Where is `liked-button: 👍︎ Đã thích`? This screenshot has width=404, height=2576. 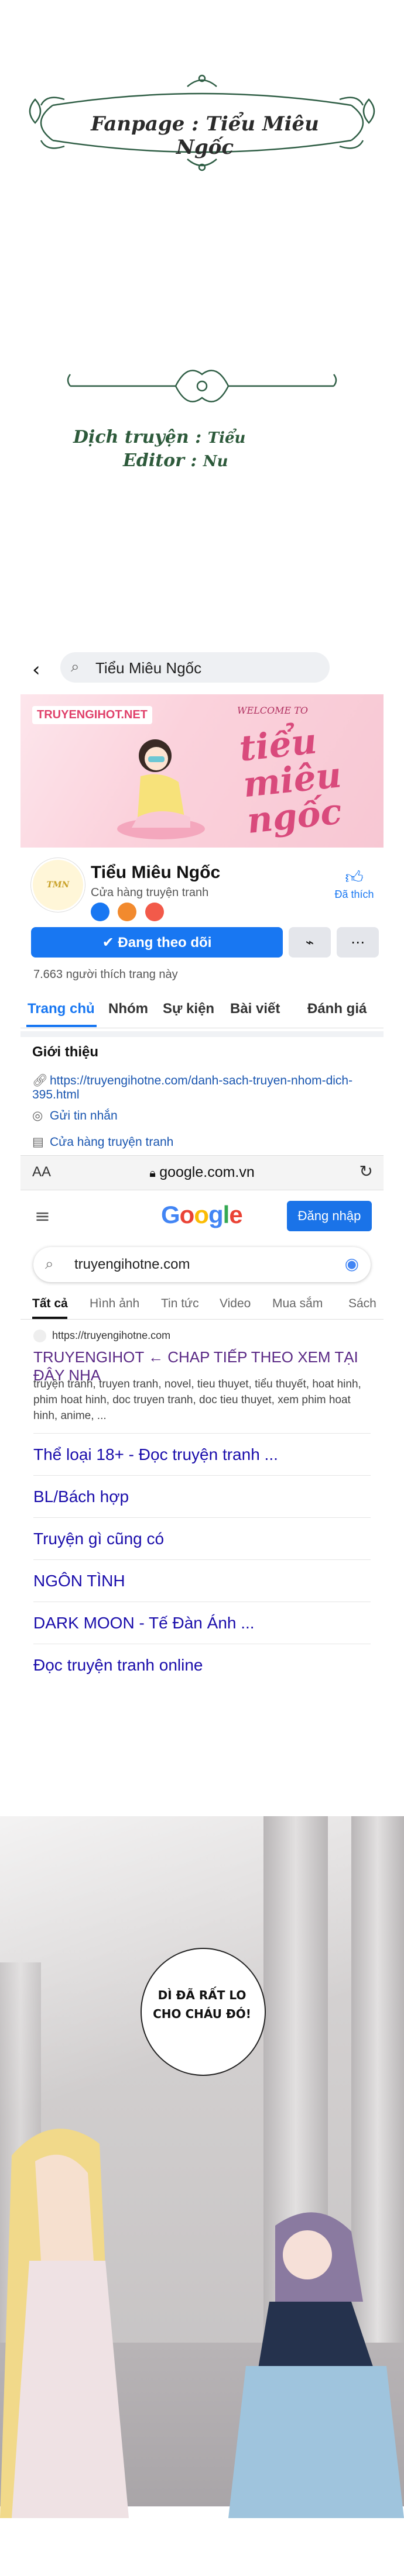
liked-button: 👍︎ Đã thích is located at coordinates (354, 884).